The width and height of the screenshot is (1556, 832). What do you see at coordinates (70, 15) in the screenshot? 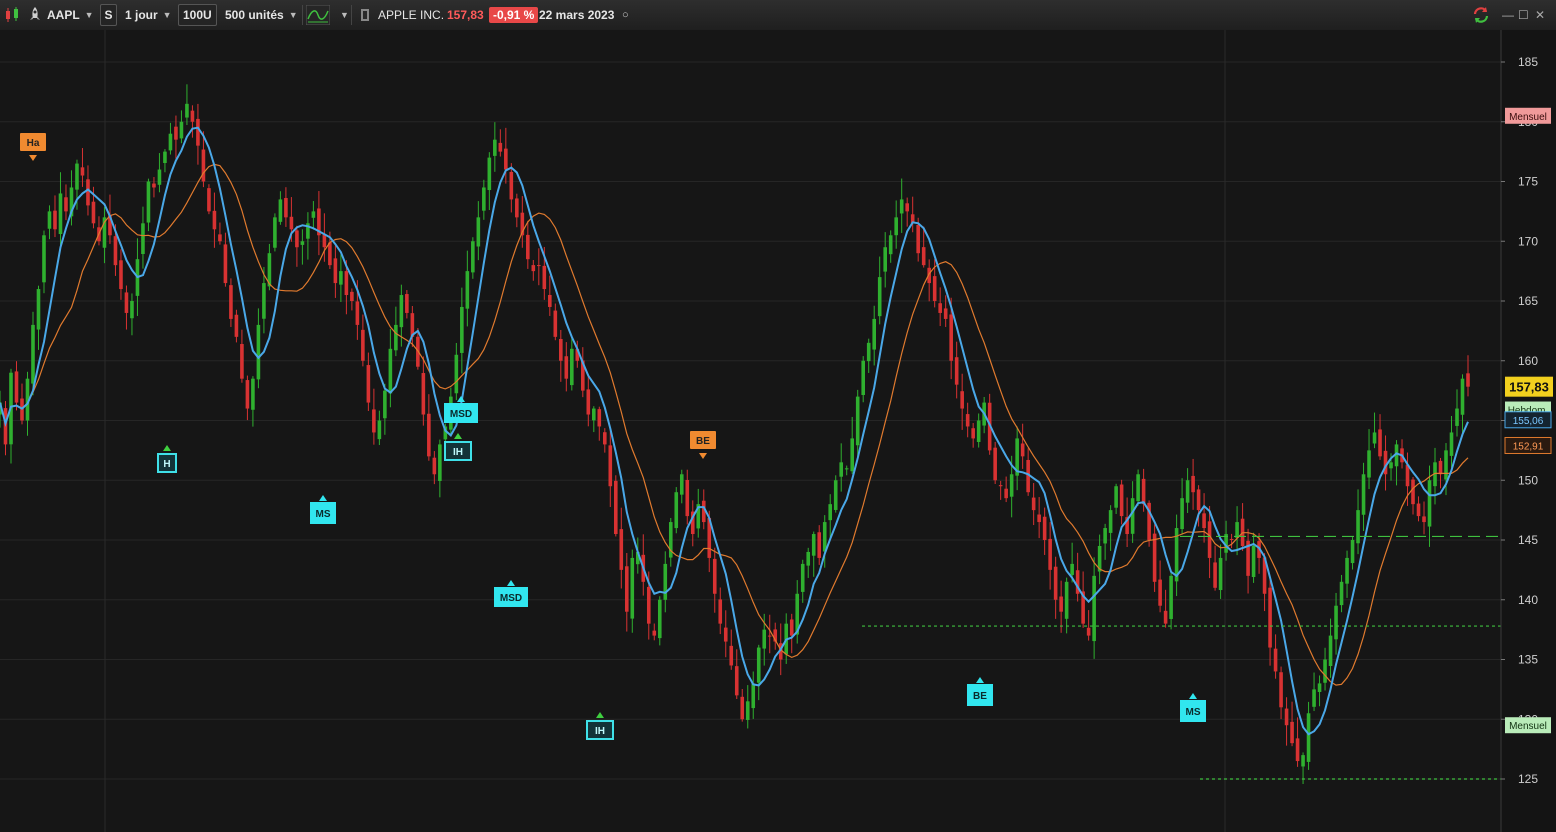
I see `symbol-selector: AAPL ▼` at bounding box center [70, 15].